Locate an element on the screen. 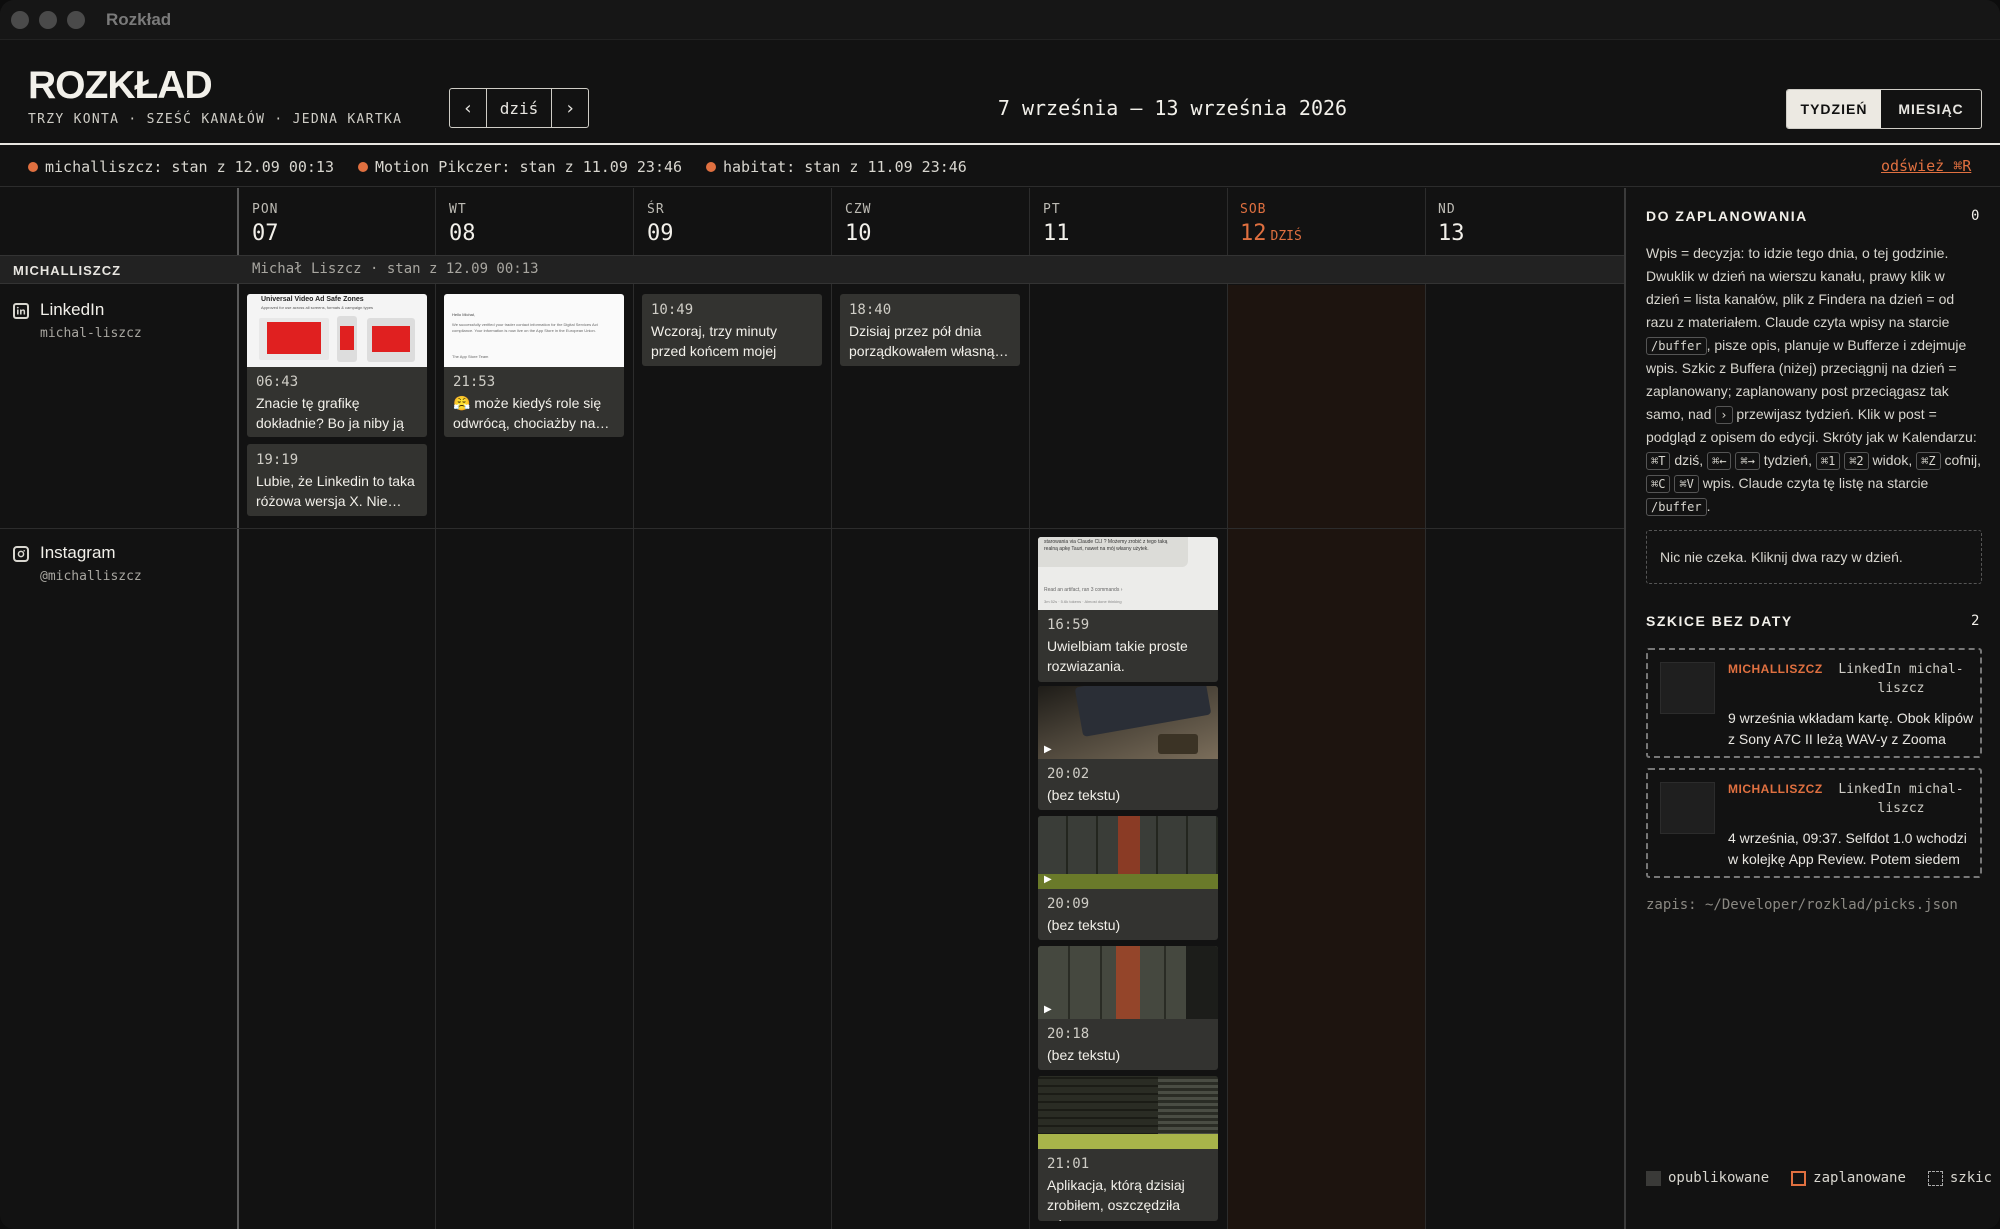 This screenshot has width=2000, height=1229. legend: opublikowane zaplanowane szkic is located at coordinates (1823, 1178).